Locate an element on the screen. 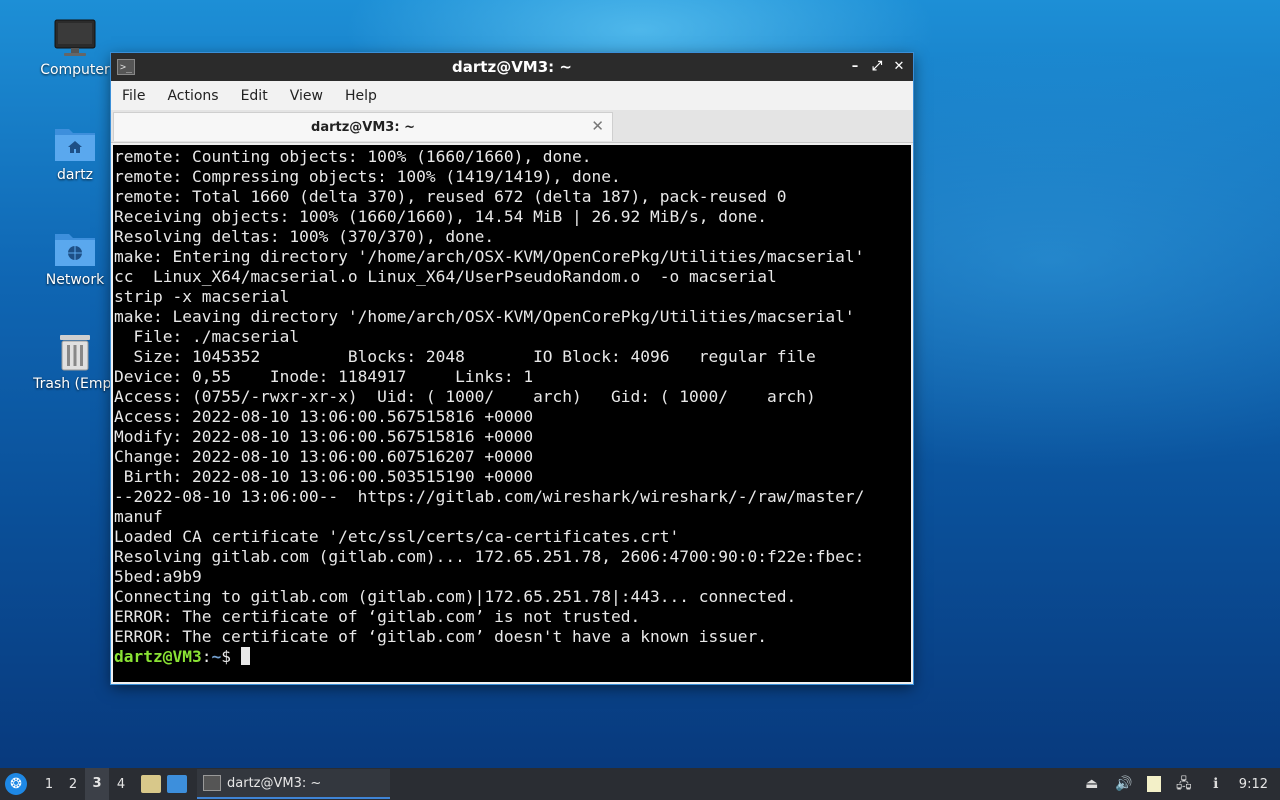 This screenshot has width=1280, height=800. network-folder-icon is located at coordinates (75, 250).